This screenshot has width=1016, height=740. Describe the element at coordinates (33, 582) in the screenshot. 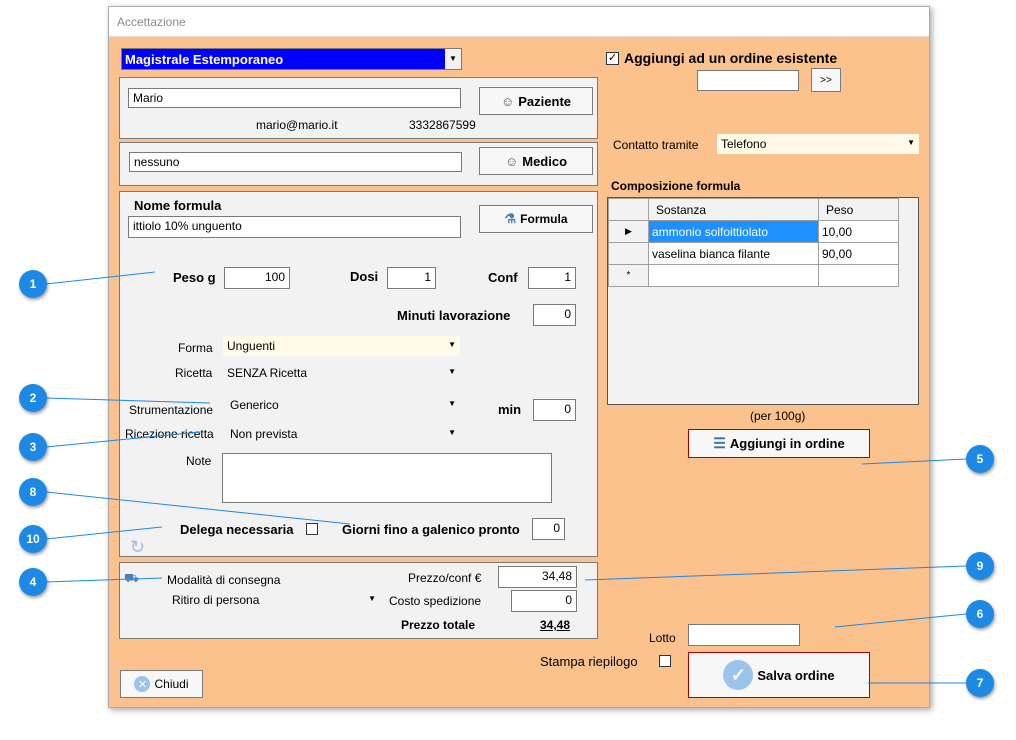

I see `callout-4: 4` at that location.